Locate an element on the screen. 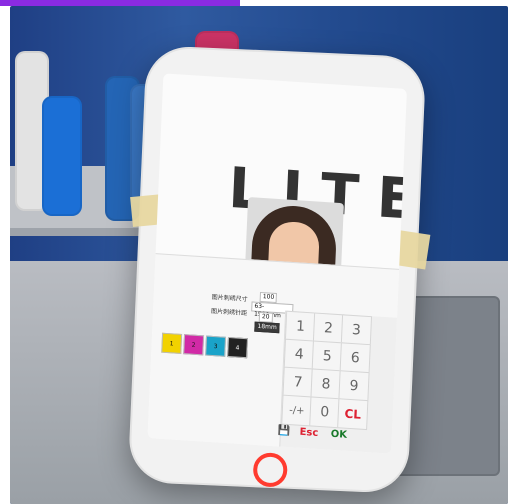 Image resolution: width=511 pixels, height=504 pixels. color-swatch-1: 1 is located at coordinates (172, 343).